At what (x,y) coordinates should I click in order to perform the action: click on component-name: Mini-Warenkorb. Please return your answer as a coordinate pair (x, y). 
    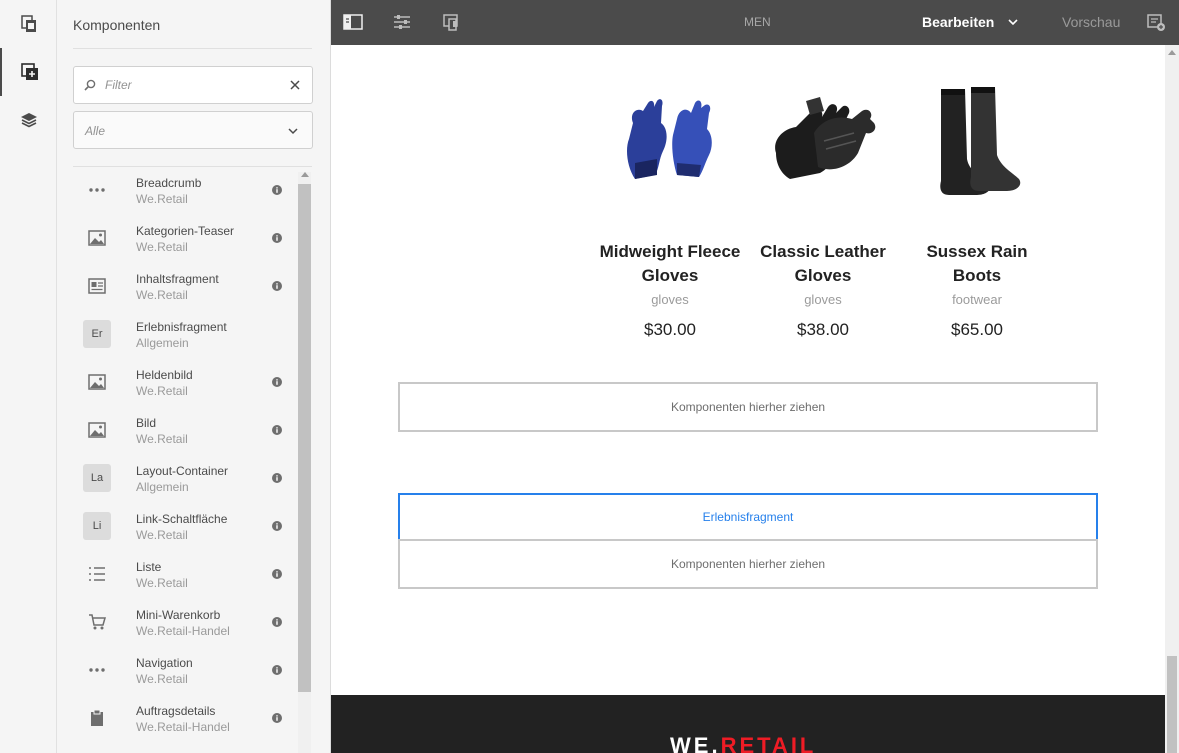
    Looking at the image, I should click on (178, 615).